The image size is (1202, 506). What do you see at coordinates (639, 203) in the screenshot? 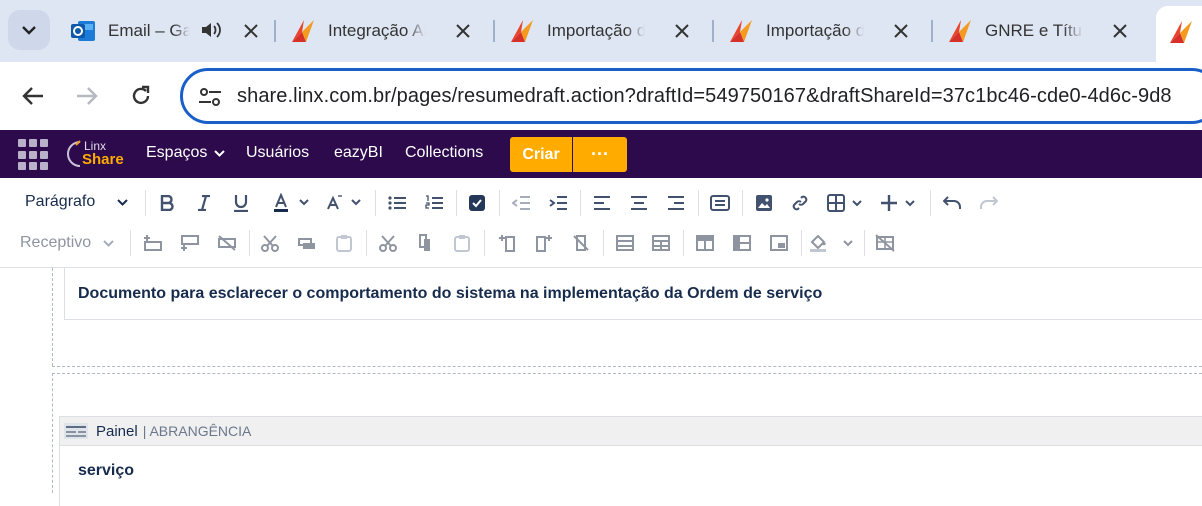
I see `align-center-button` at bounding box center [639, 203].